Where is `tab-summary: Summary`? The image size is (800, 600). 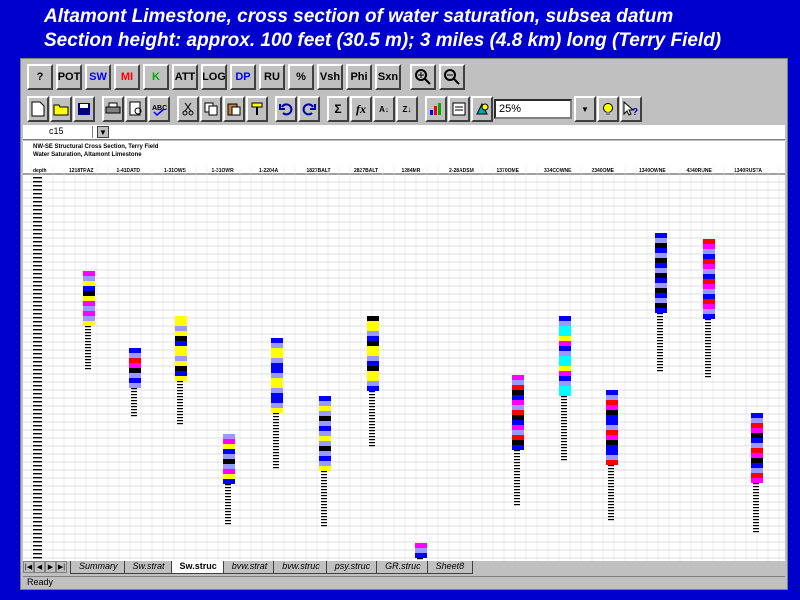
tab-summary: Summary is located at coordinates (98, 567).